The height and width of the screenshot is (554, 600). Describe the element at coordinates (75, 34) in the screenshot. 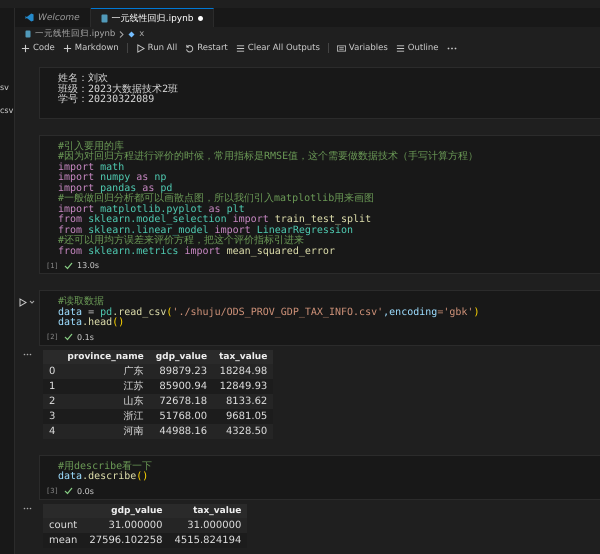

I see `breadcrumb-item: 一元线性回归.ipynb` at that location.